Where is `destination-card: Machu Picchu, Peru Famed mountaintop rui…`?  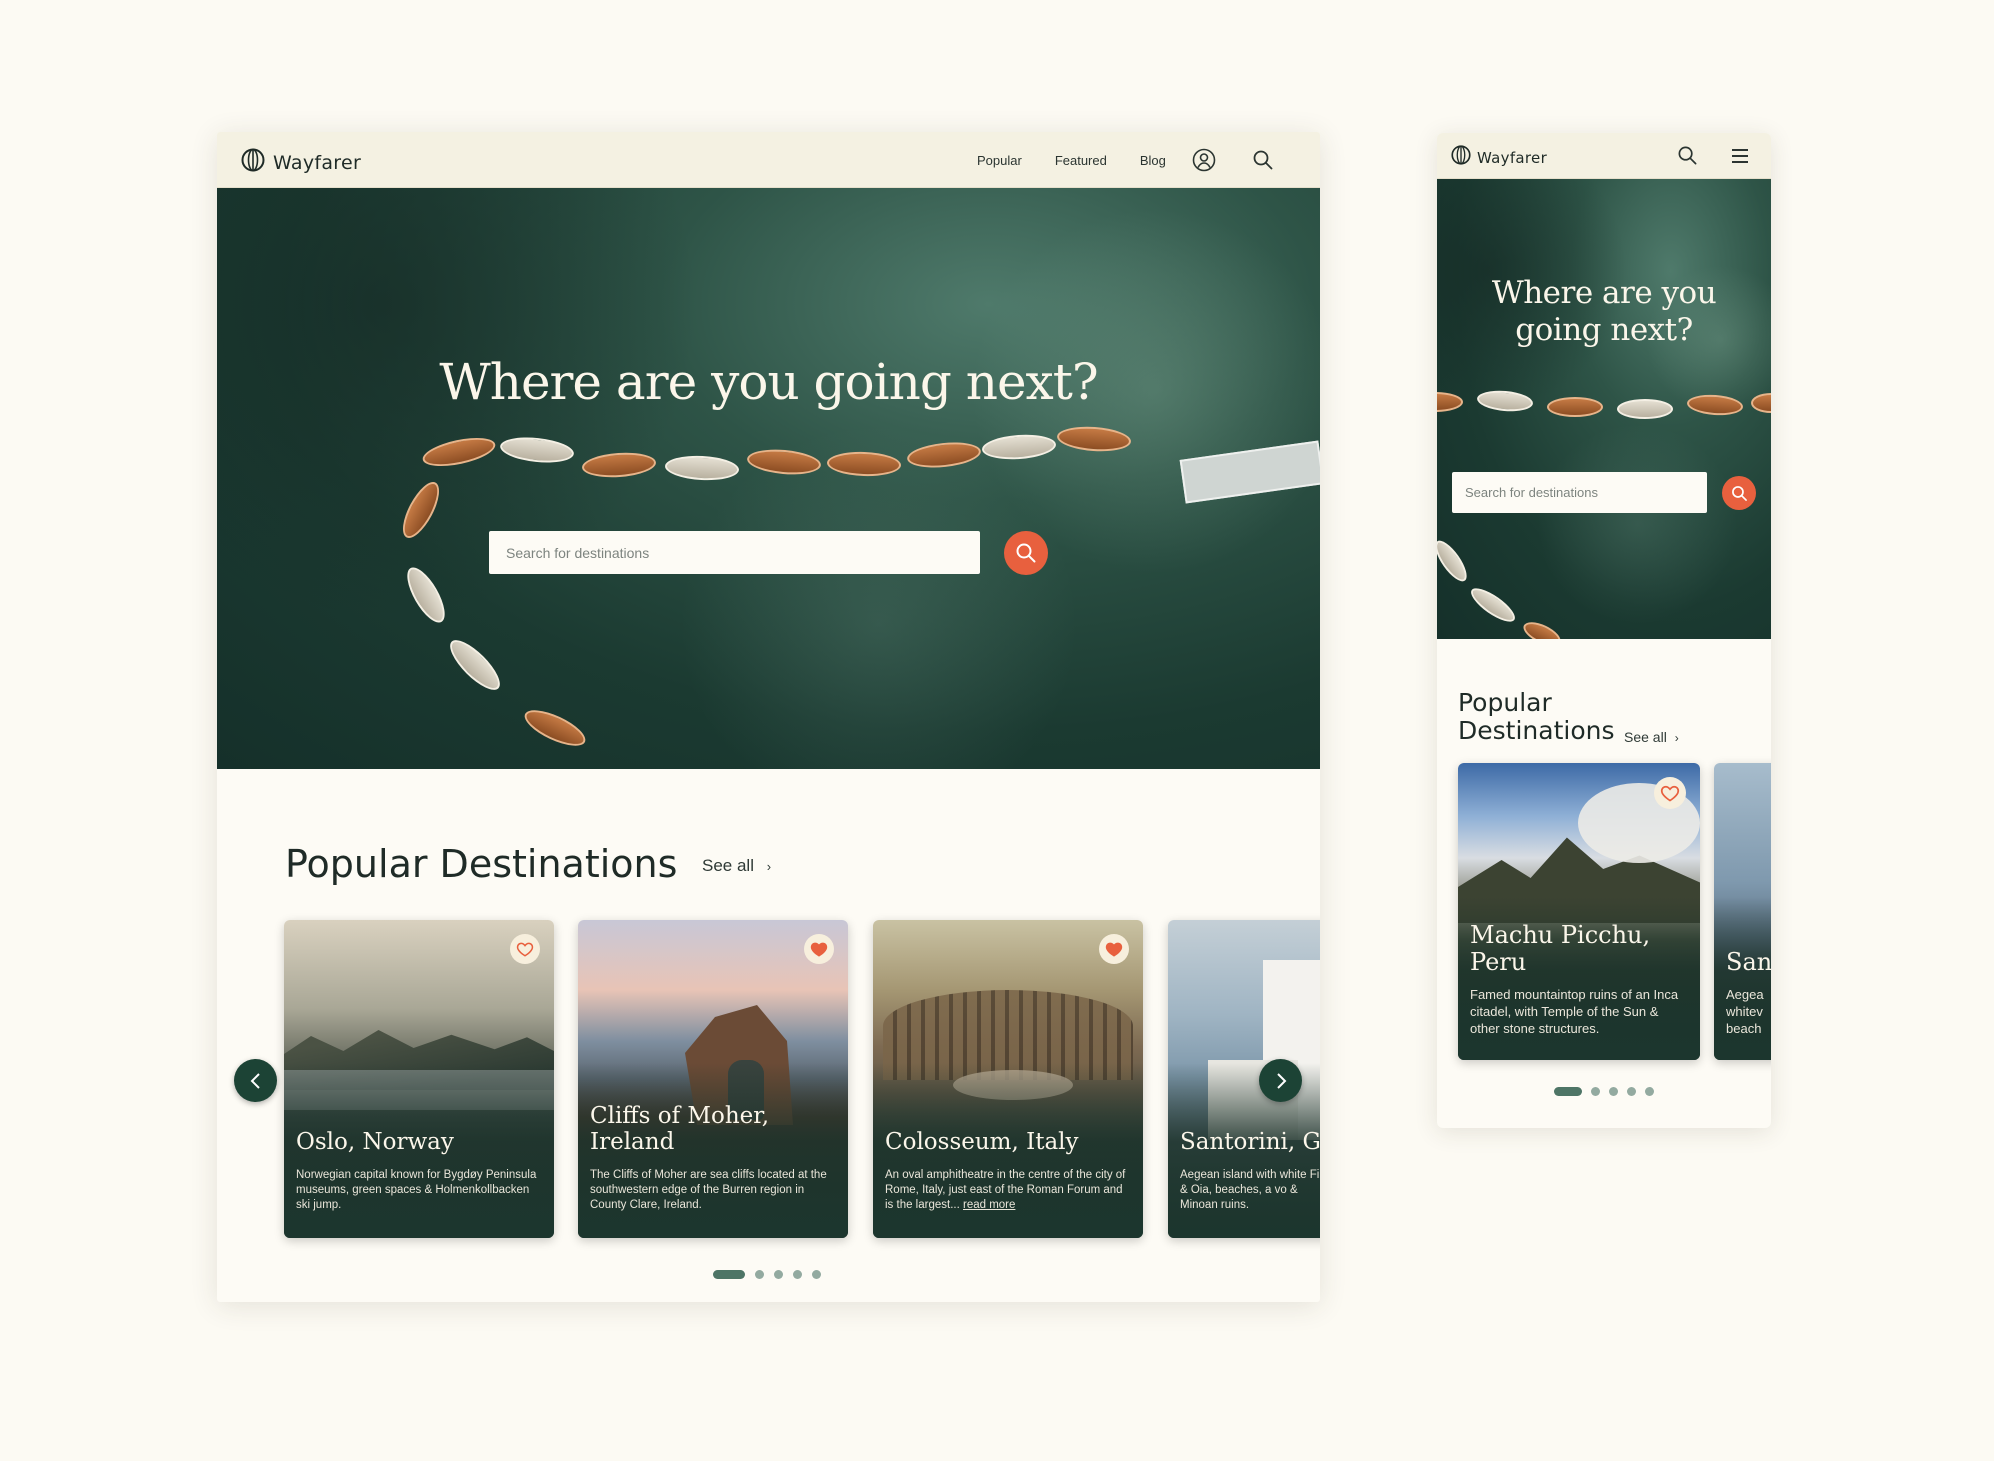
destination-card: Machu Picchu, Peru Famed mountaintop rui… is located at coordinates (1579, 911).